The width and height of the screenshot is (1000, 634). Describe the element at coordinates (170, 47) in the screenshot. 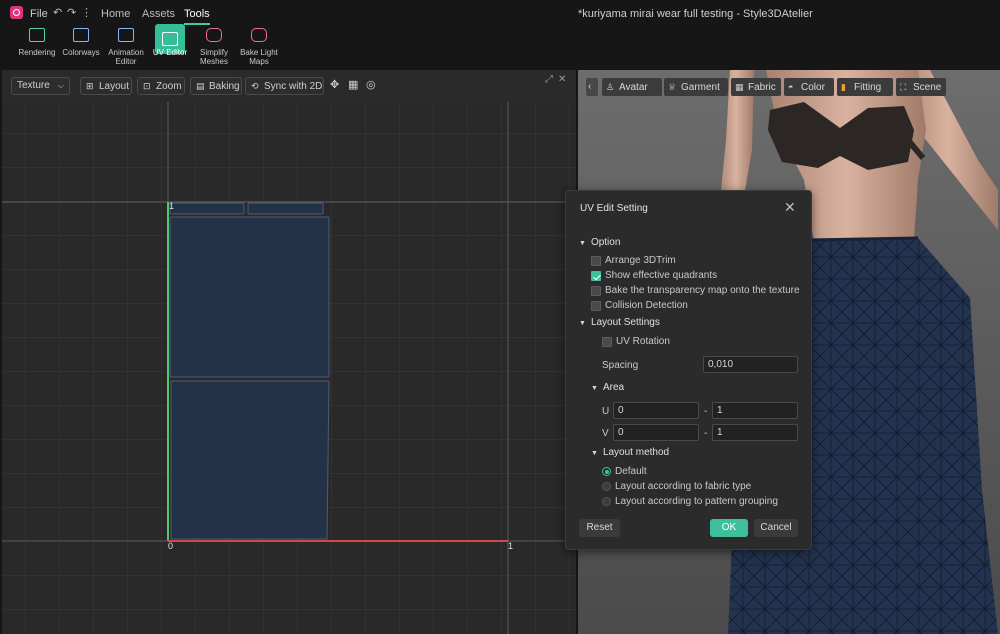

I see `uv-editor-button: UV Editor` at that location.